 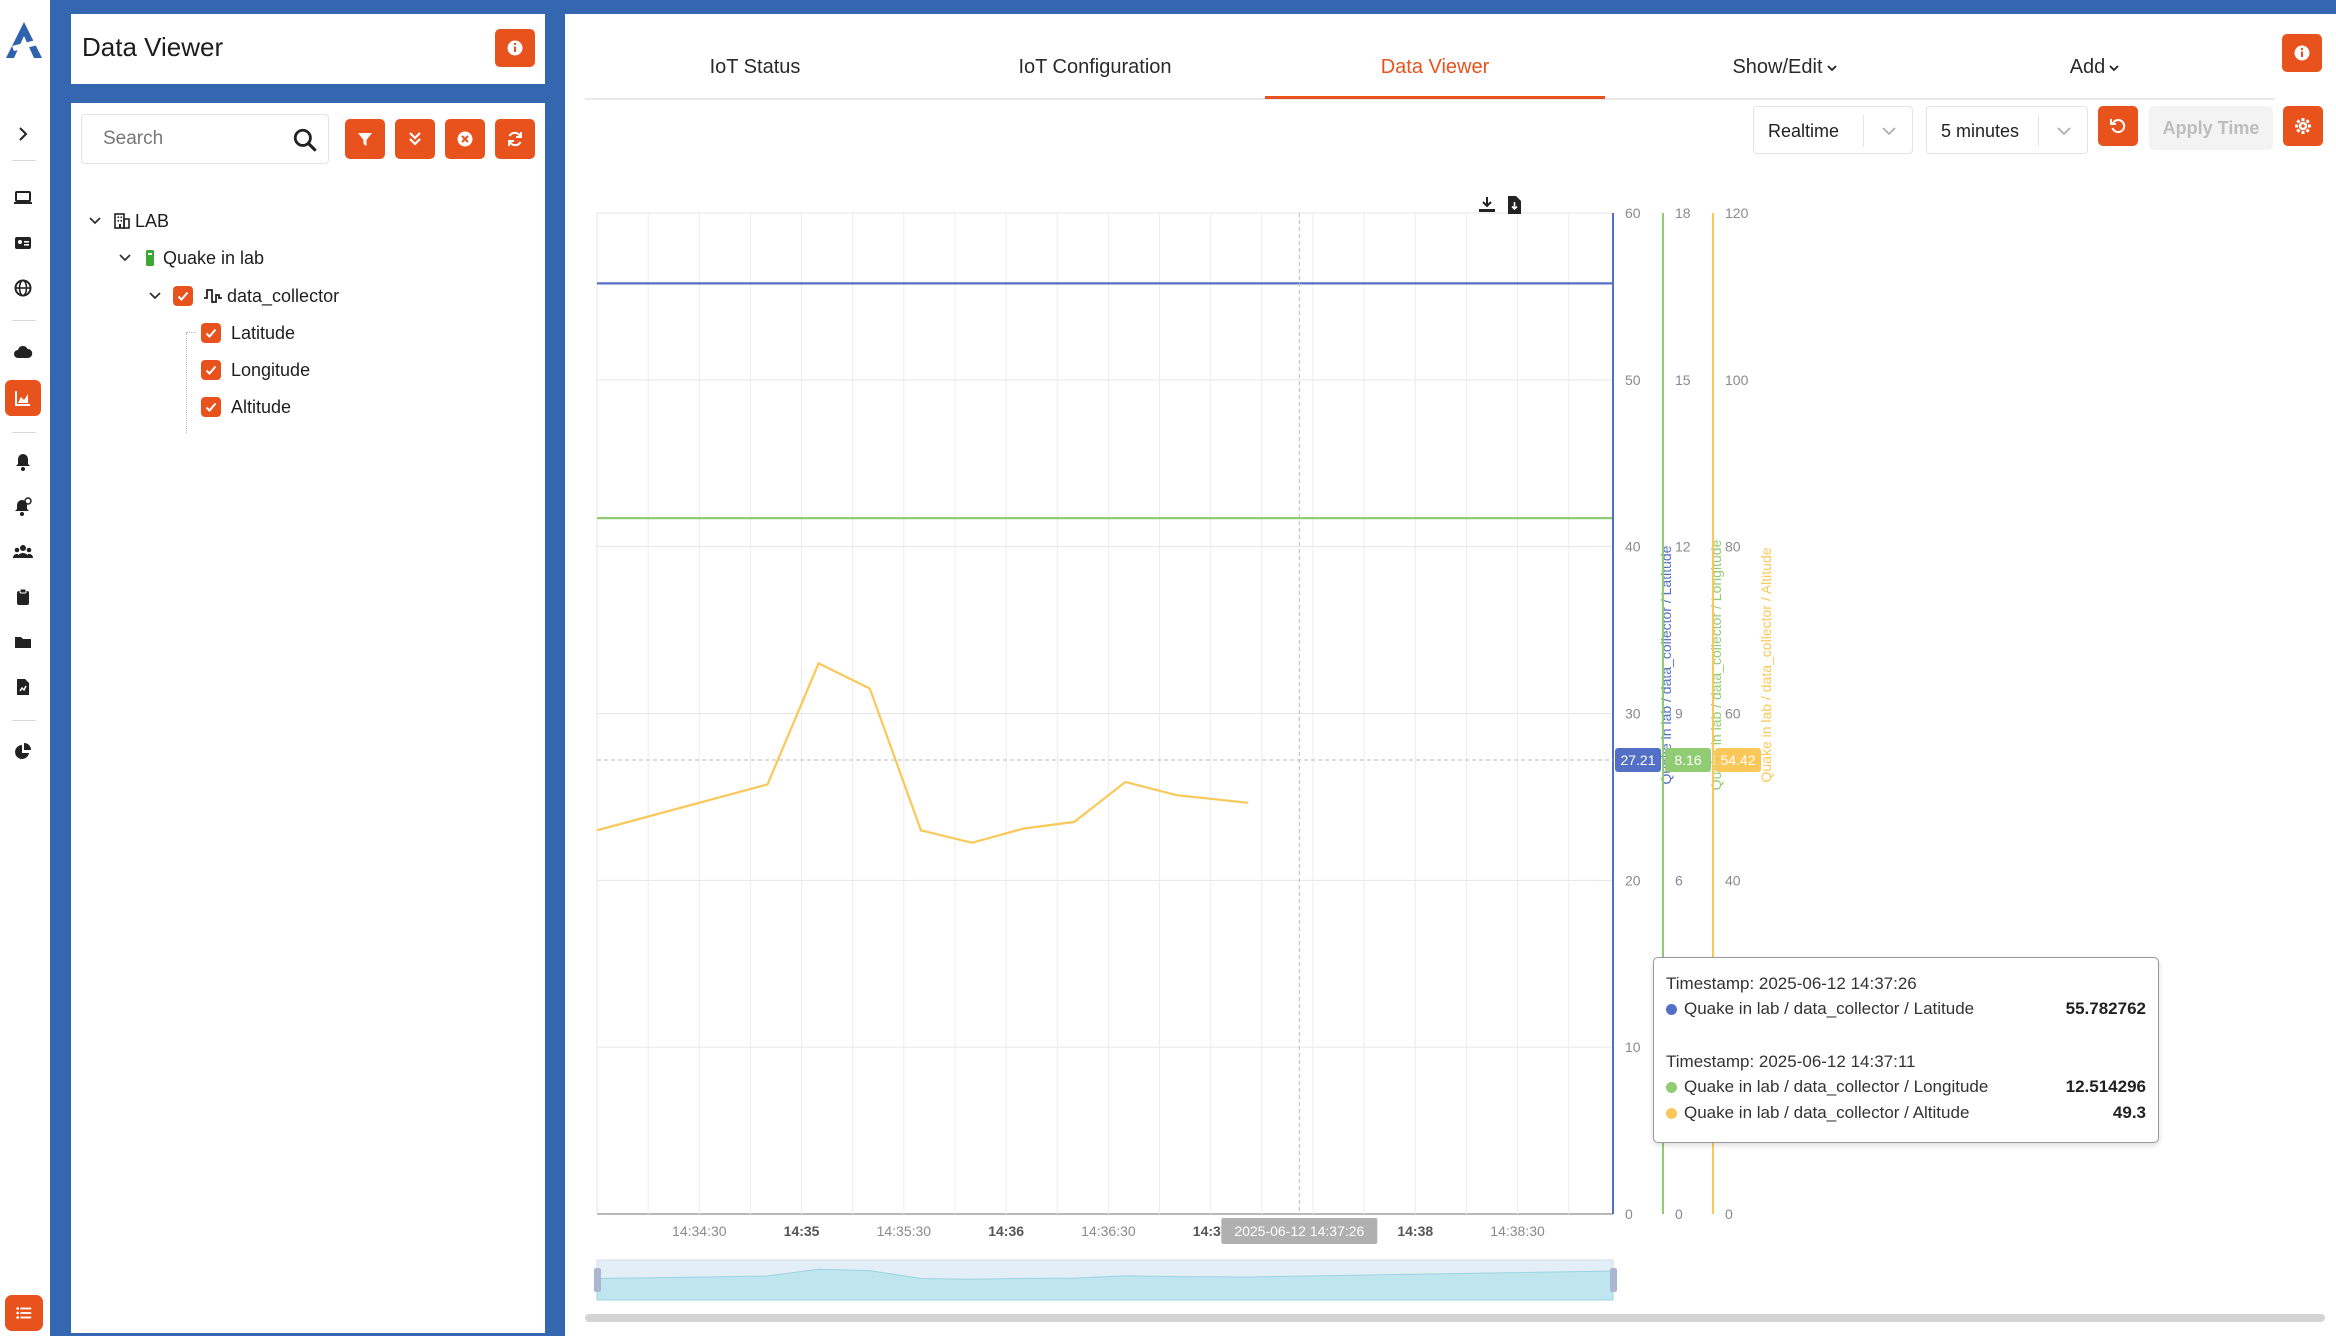 I want to click on collector-checkbox, so click(x=183, y=296).